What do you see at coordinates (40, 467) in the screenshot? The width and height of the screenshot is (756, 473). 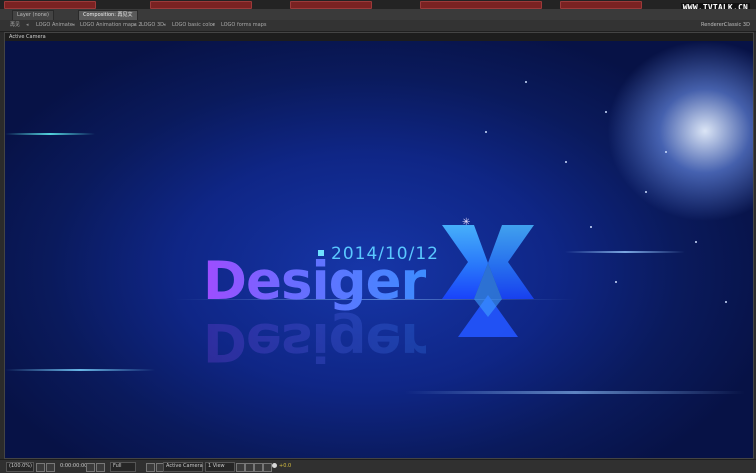 I see `grid-icon` at bounding box center [40, 467].